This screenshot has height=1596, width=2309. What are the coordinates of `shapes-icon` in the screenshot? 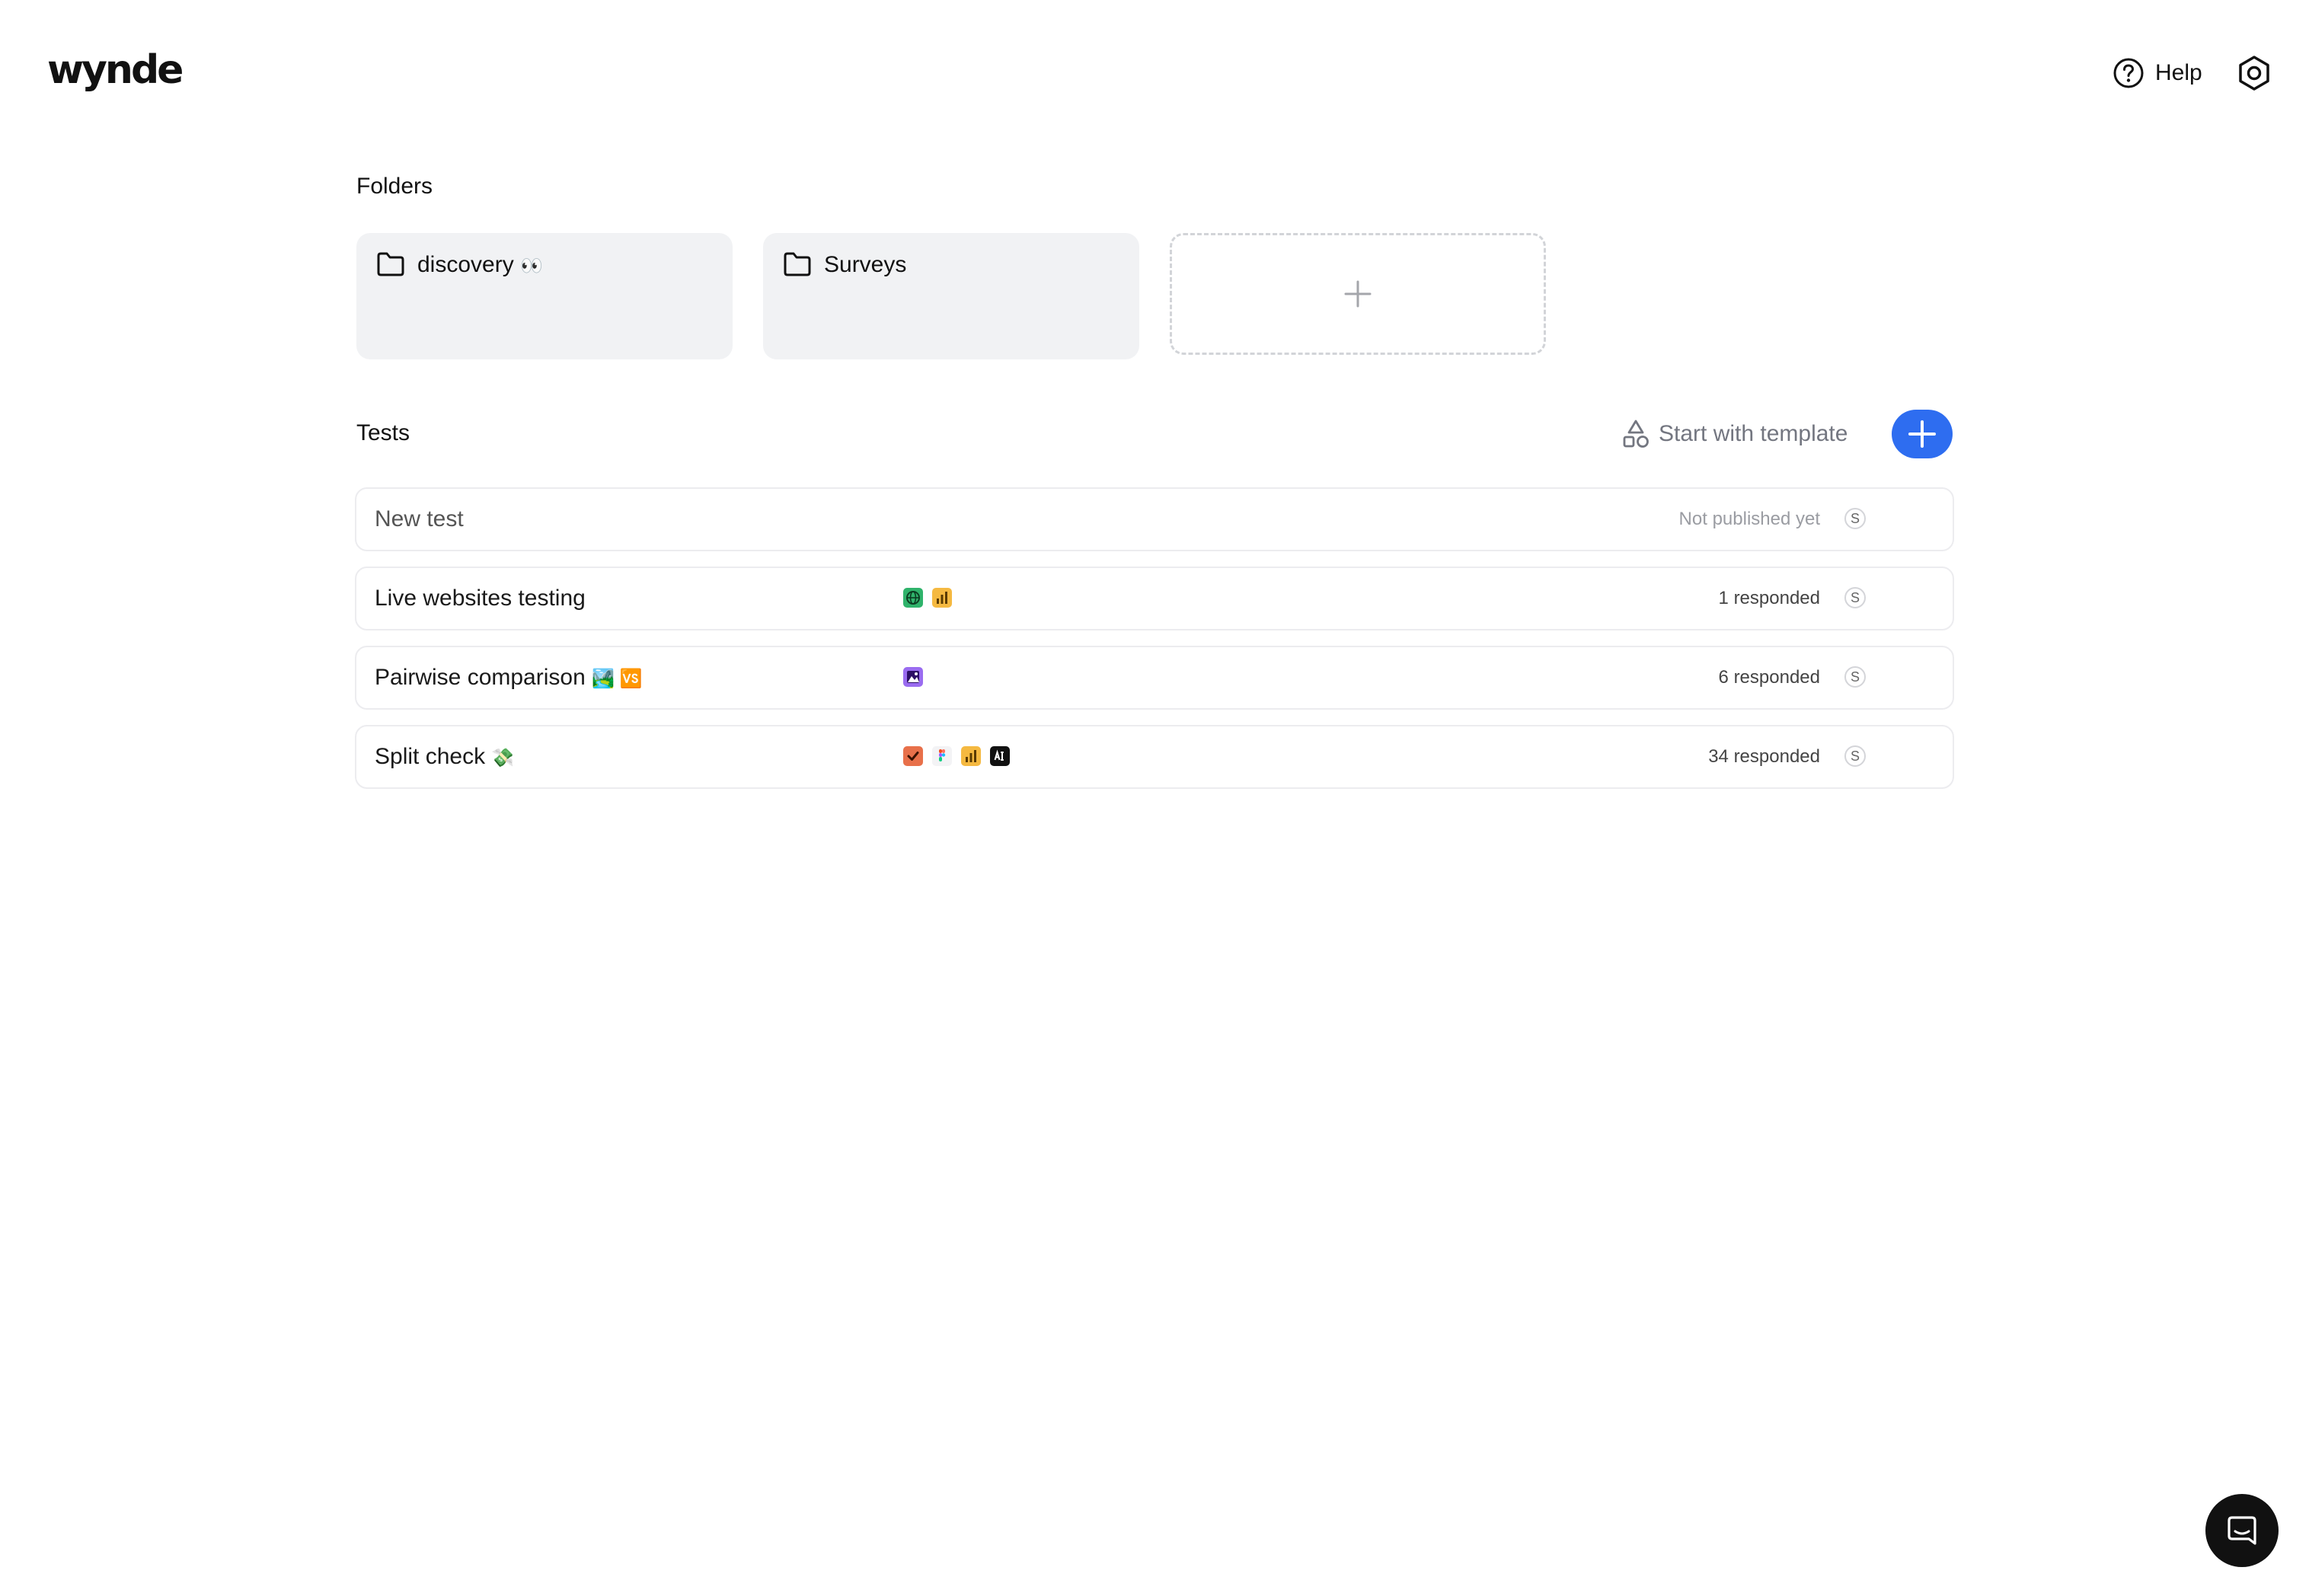 It's located at (1636, 434).